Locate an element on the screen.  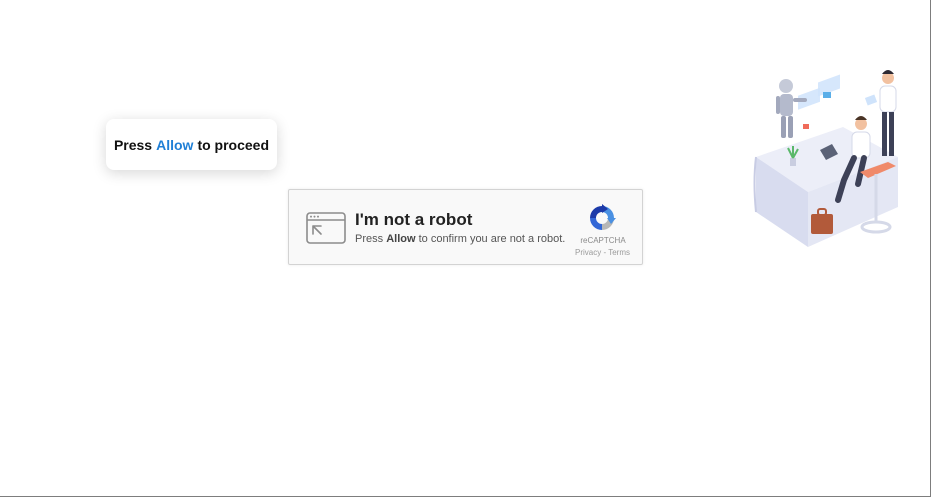
terms-link: Terms is located at coordinates (619, 252).